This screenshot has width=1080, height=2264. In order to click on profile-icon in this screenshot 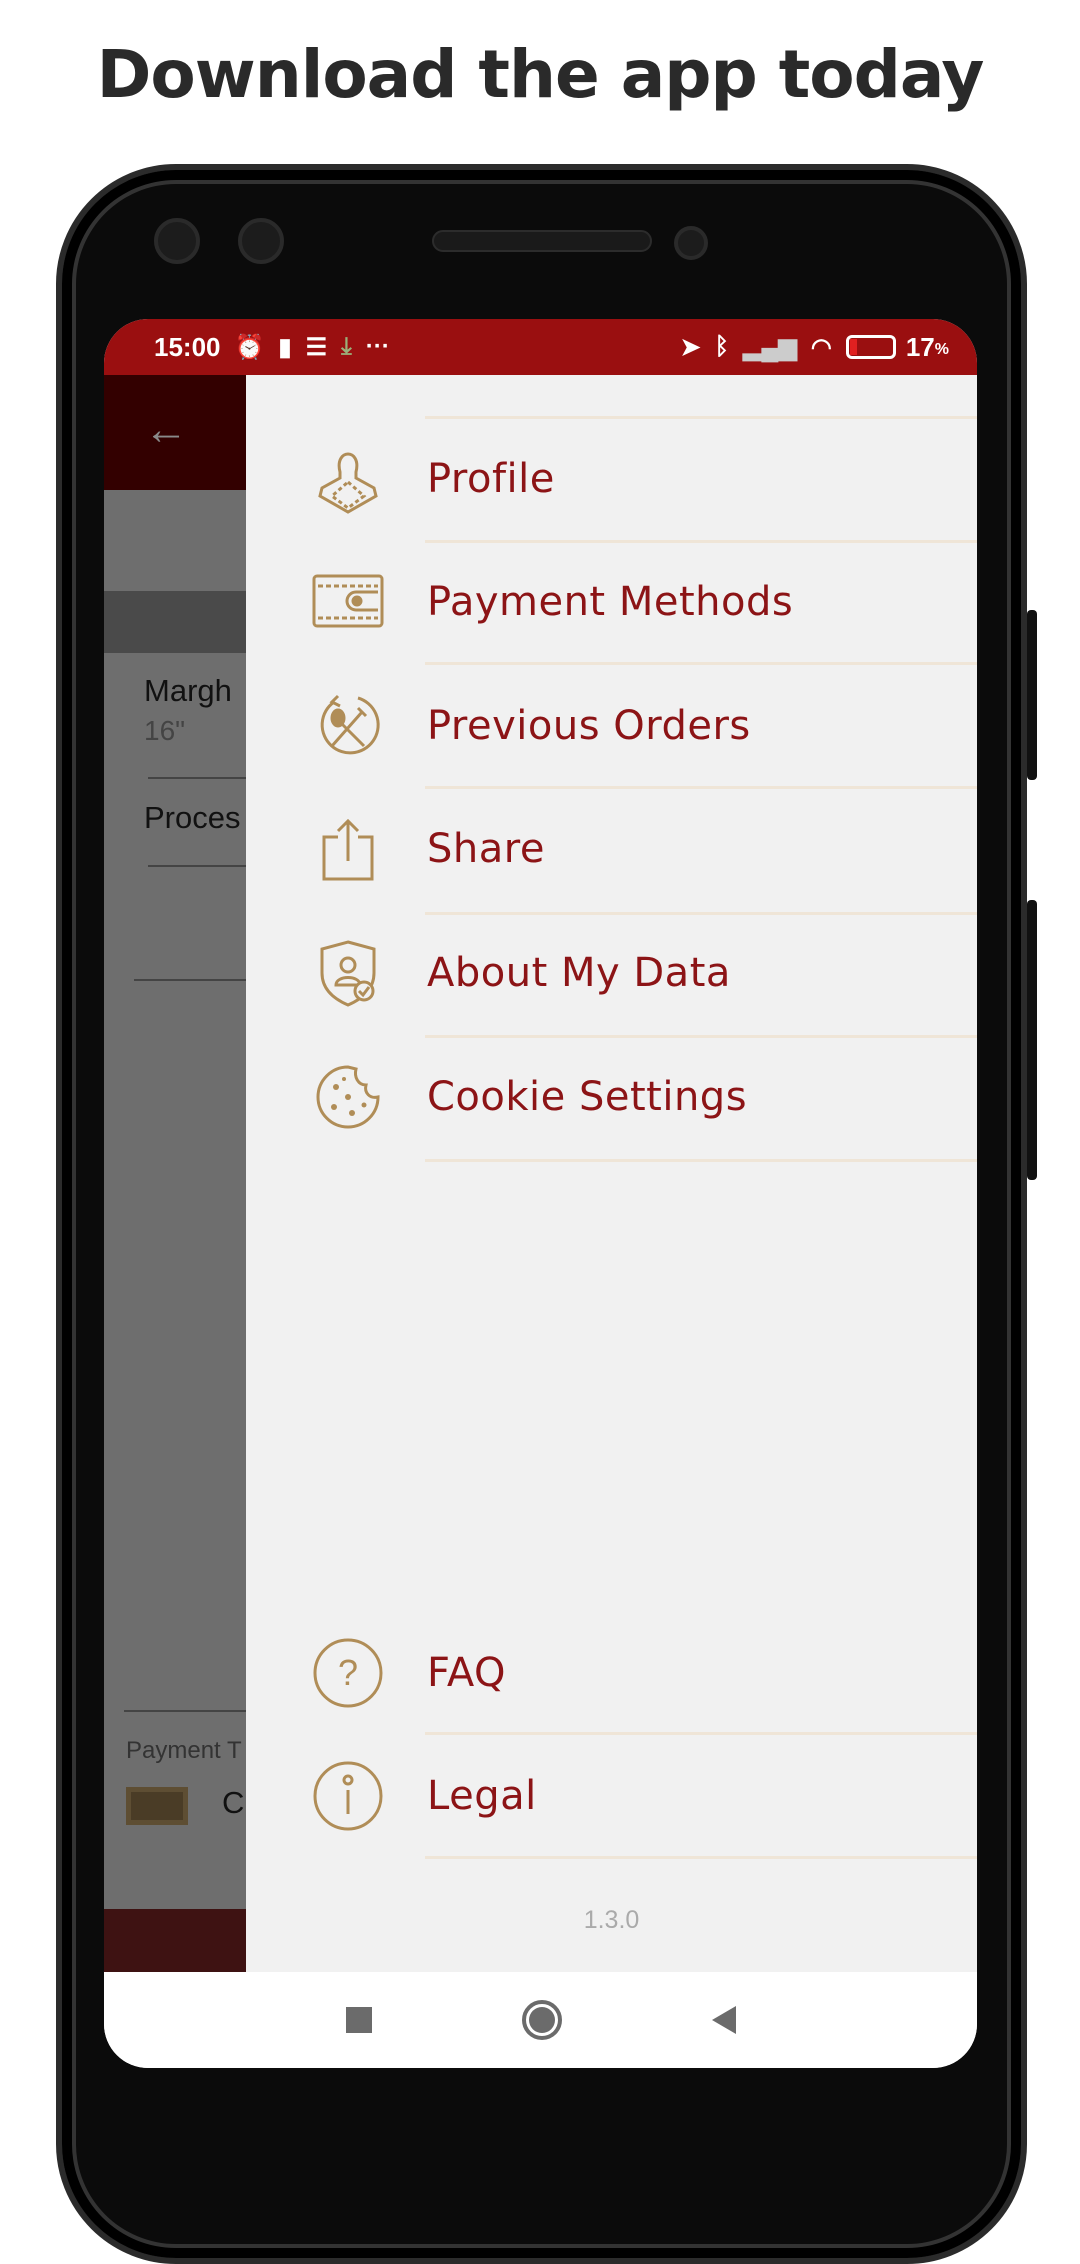, I will do `click(348, 479)`.